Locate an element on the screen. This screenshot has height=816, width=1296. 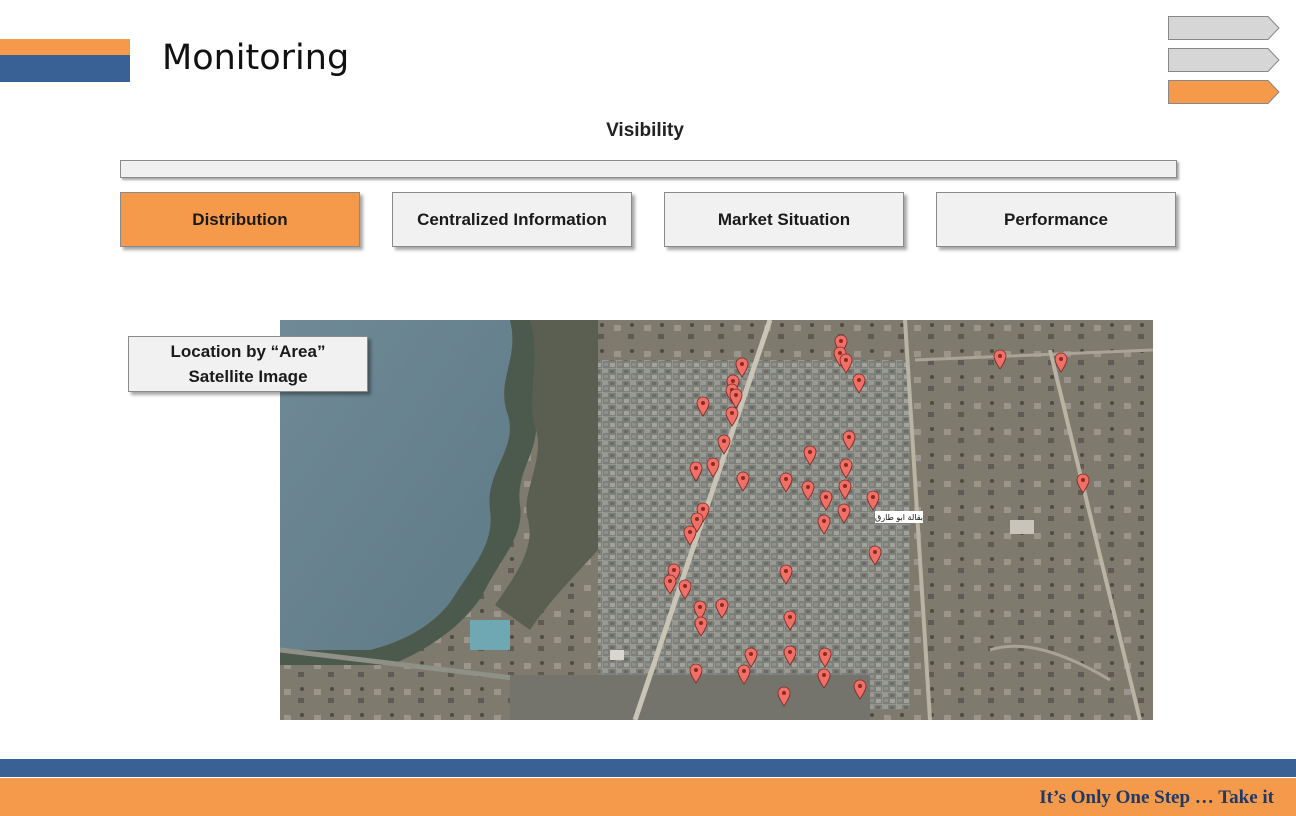
logo-bar-orange is located at coordinates (65, 47).